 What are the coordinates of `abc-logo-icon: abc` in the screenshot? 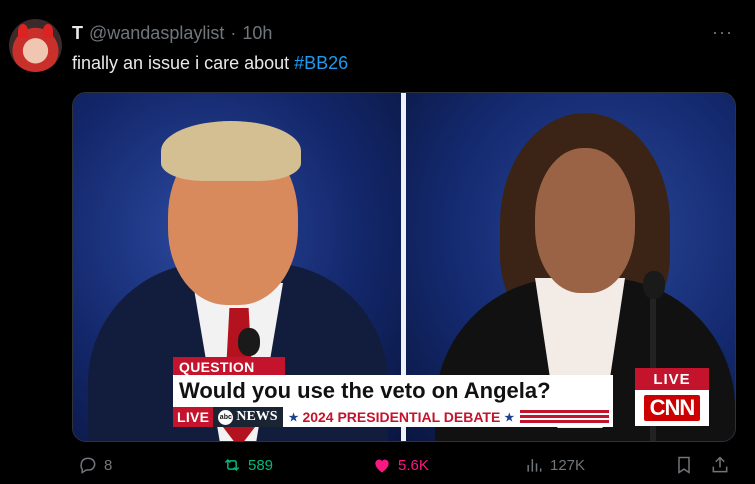 It's located at (226, 417).